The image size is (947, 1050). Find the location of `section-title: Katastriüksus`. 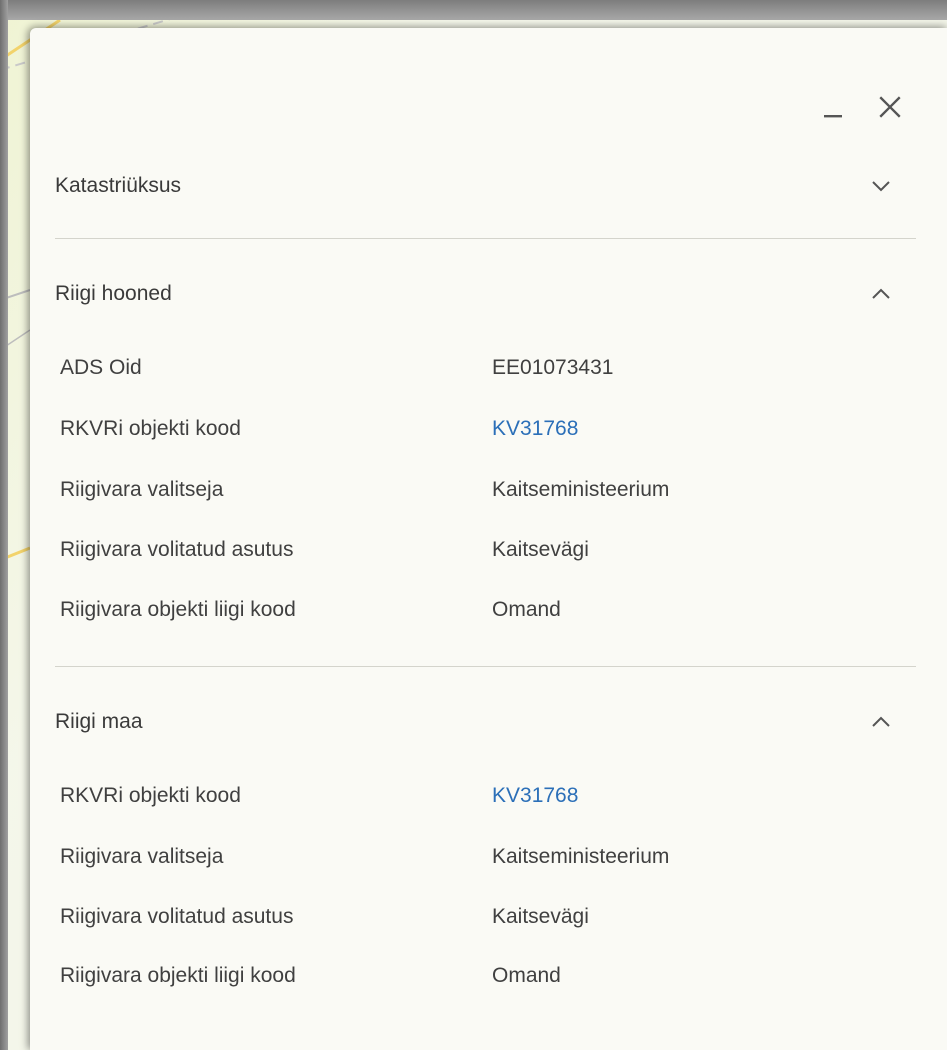

section-title: Katastriüksus is located at coordinates (118, 185).